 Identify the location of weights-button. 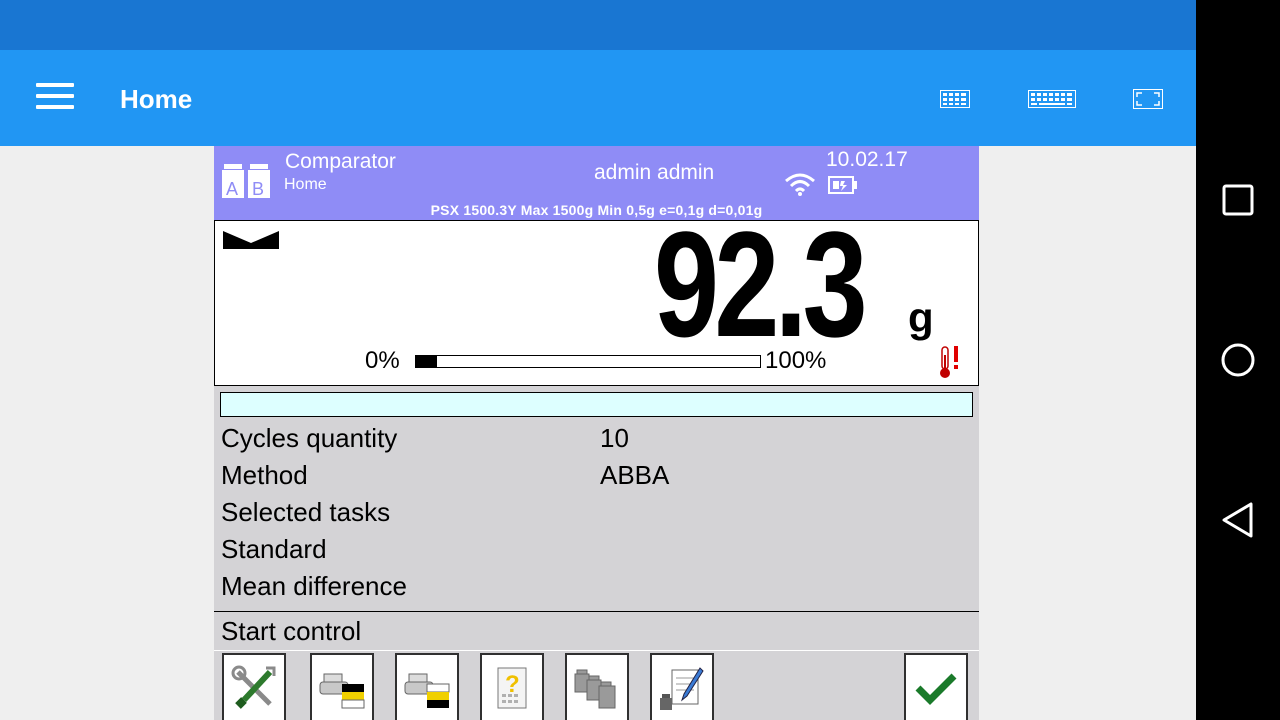
(597, 686).